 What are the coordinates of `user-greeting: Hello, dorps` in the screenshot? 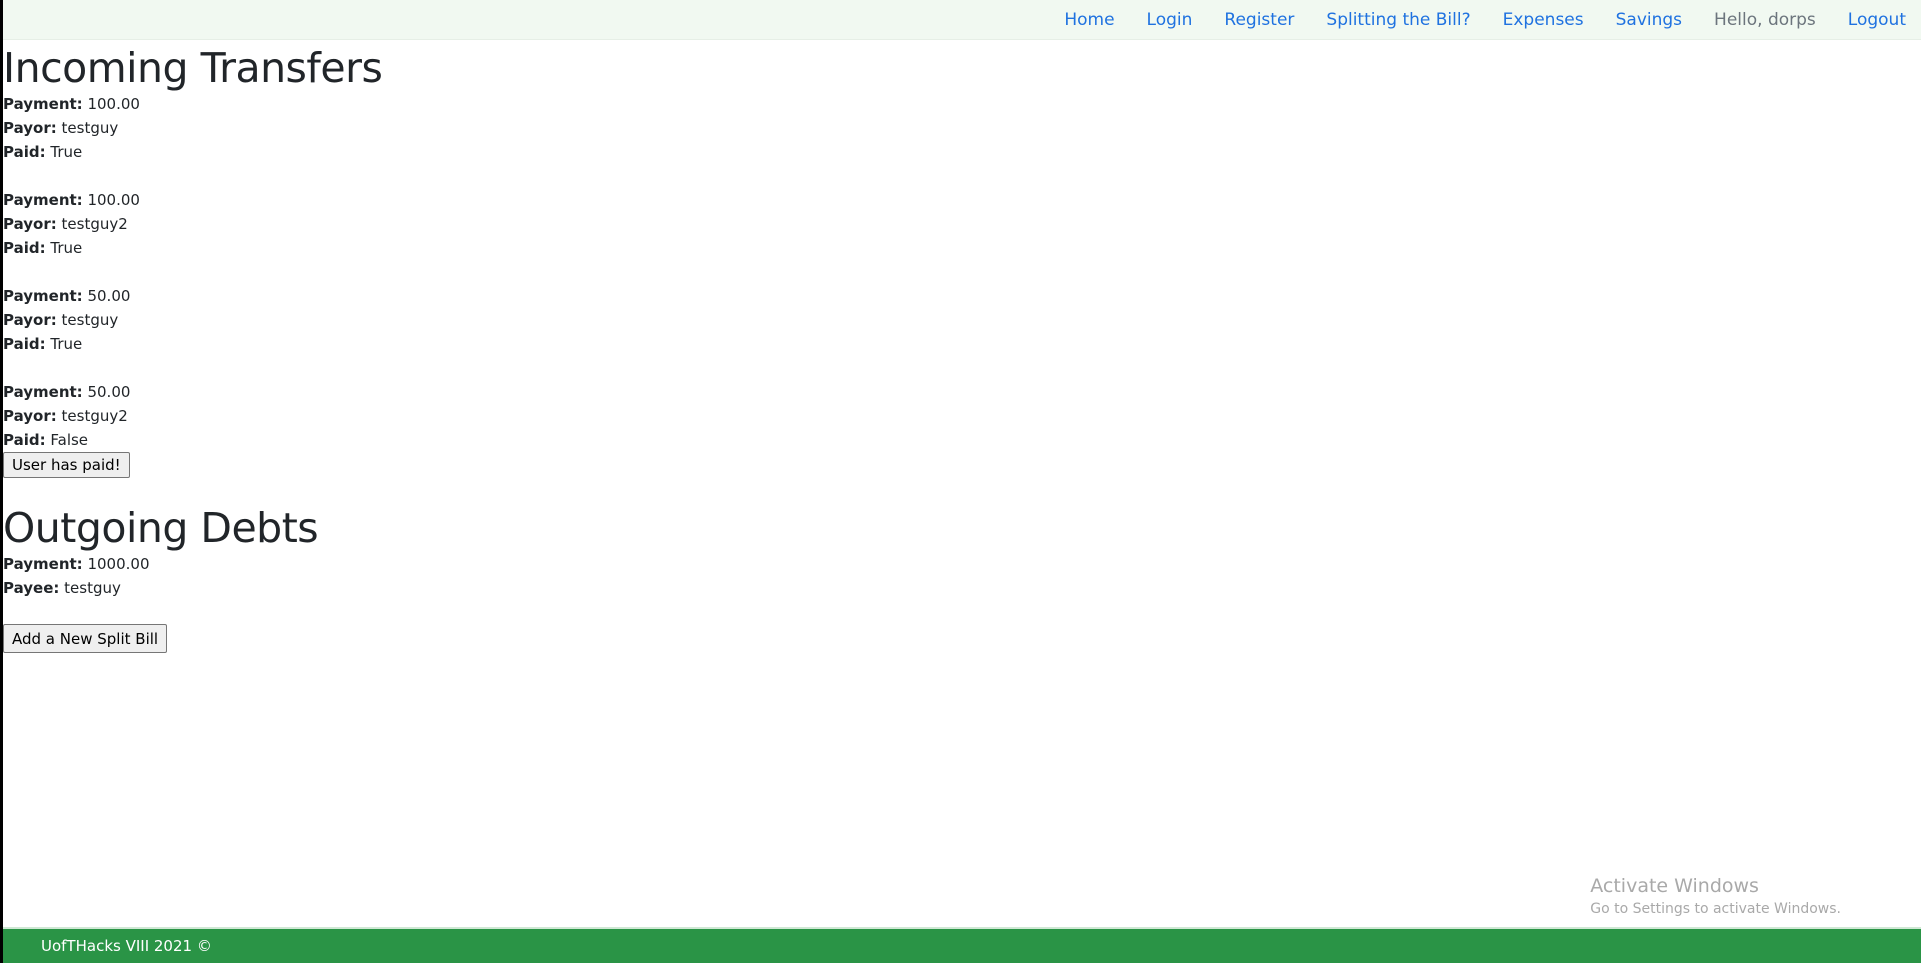 It's located at (1765, 19).